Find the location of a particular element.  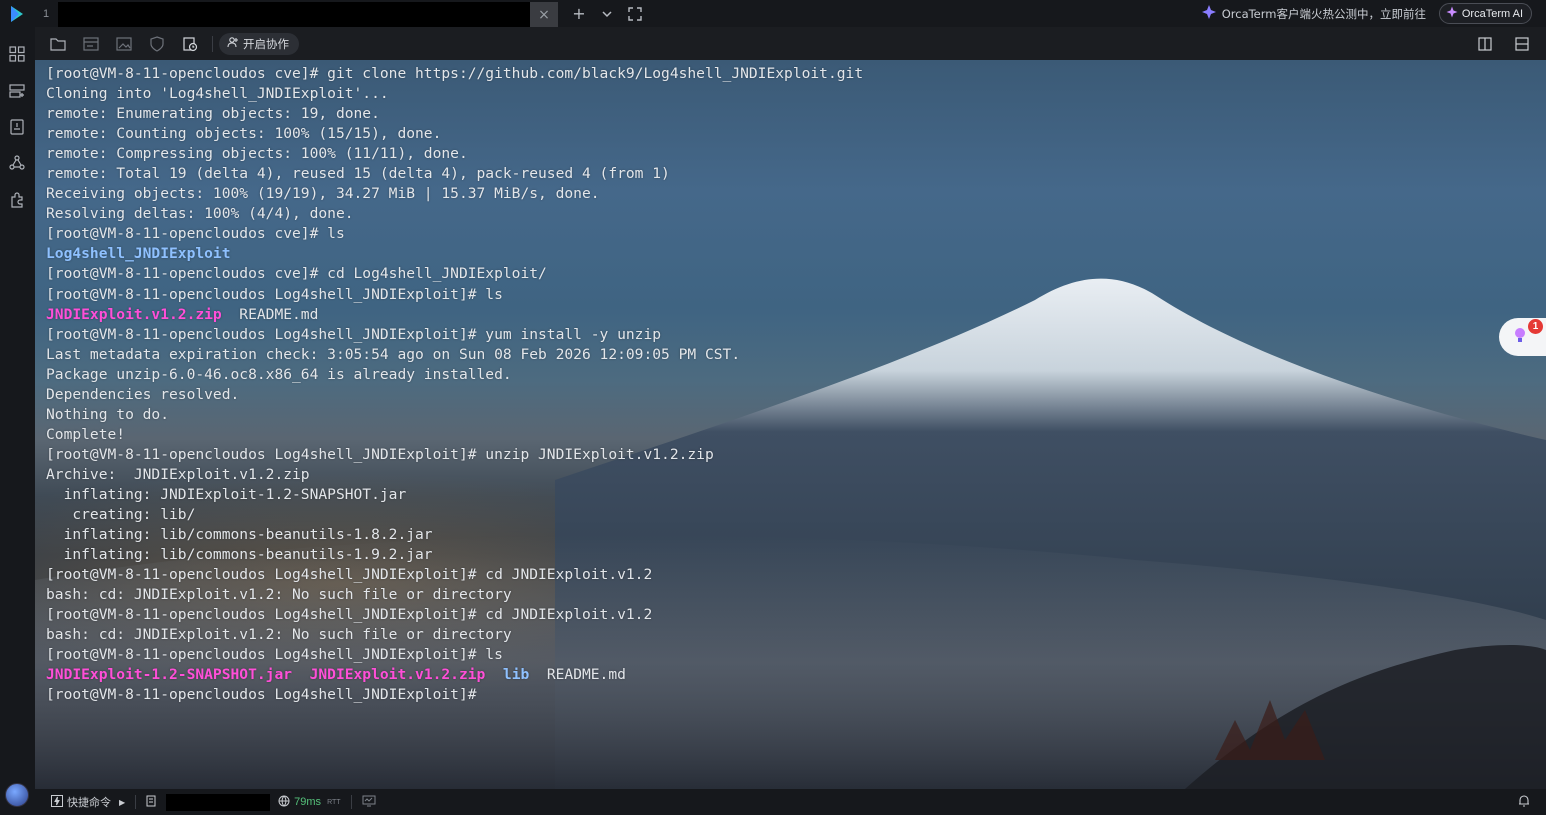

status-divider is located at coordinates (351, 802).